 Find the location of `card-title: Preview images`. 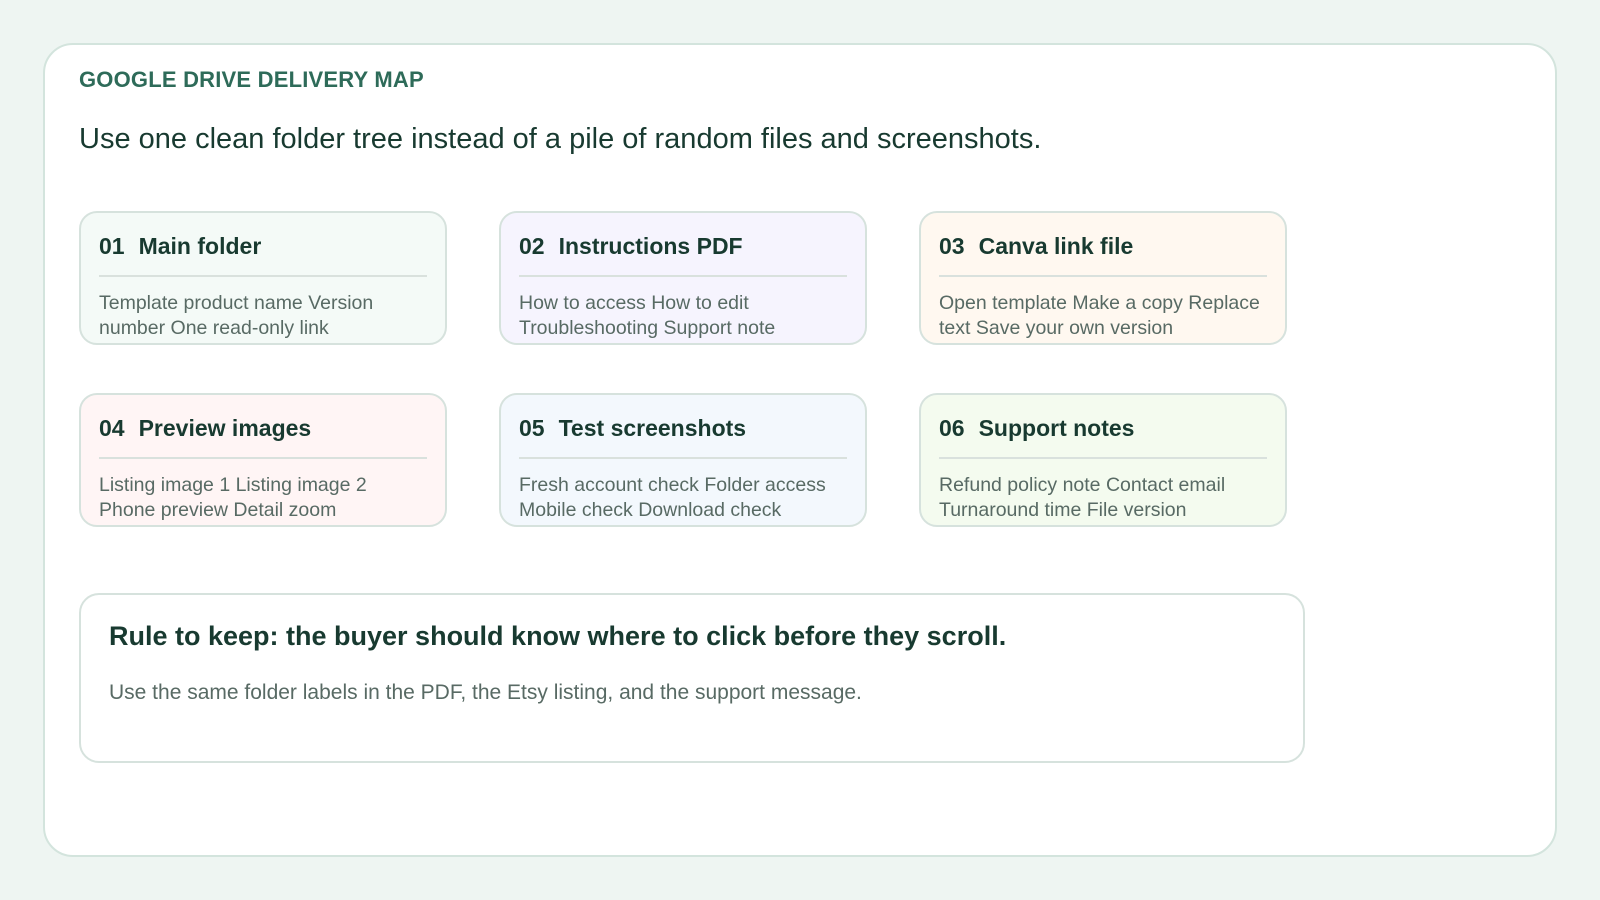

card-title: Preview images is located at coordinates (225, 428).